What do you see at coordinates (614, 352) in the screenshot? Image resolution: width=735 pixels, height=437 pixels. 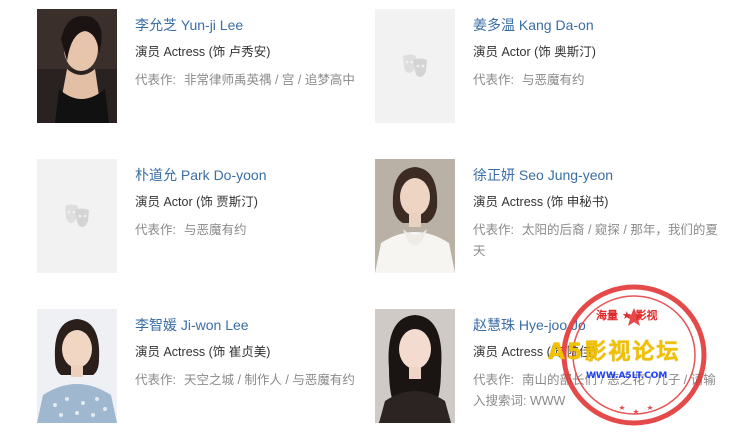 I see `watermark-main-text: A5影视论坛` at bounding box center [614, 352].